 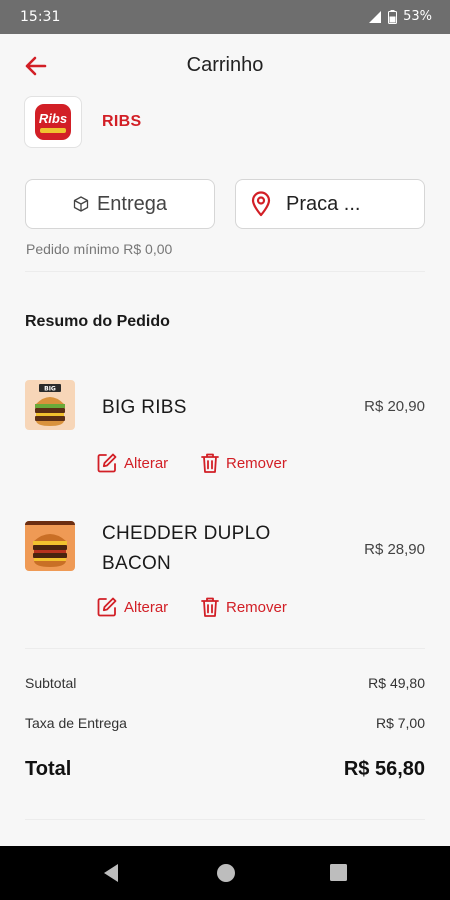 I want to click on restaurant-name: RIBS, so click(x=122, y=121).